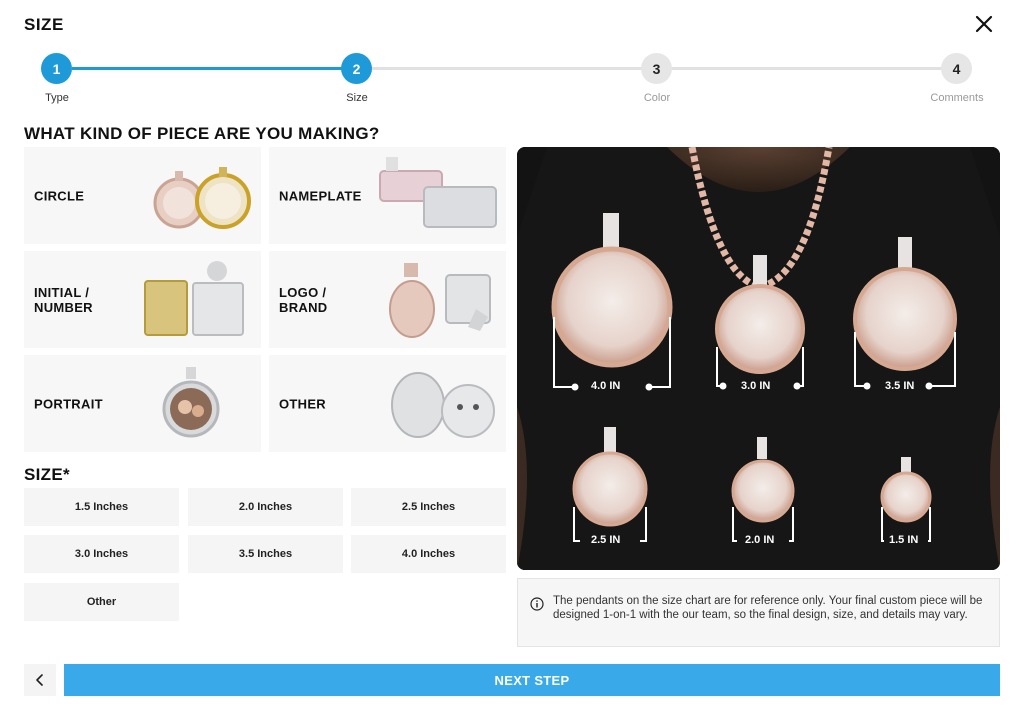 Image resolution: width=1024 pixels, height=722 pixels. I want to click on piece-option-other: OTHER, so click(387, 403).